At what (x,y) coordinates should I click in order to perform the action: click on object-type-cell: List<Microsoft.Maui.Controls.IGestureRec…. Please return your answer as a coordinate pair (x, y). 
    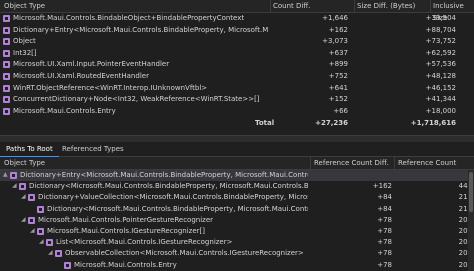
    Looking at the image, I should click on (144, 242).